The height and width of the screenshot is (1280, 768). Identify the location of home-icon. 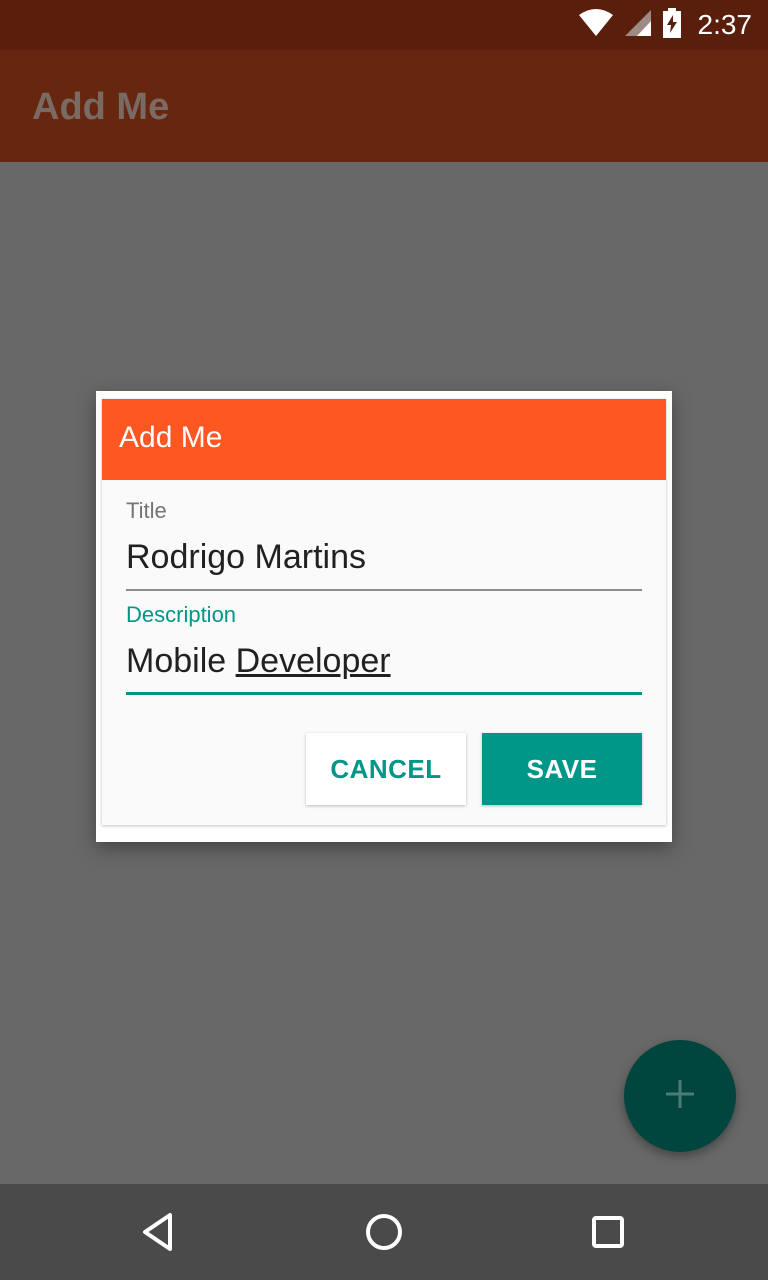
(384, 1232).